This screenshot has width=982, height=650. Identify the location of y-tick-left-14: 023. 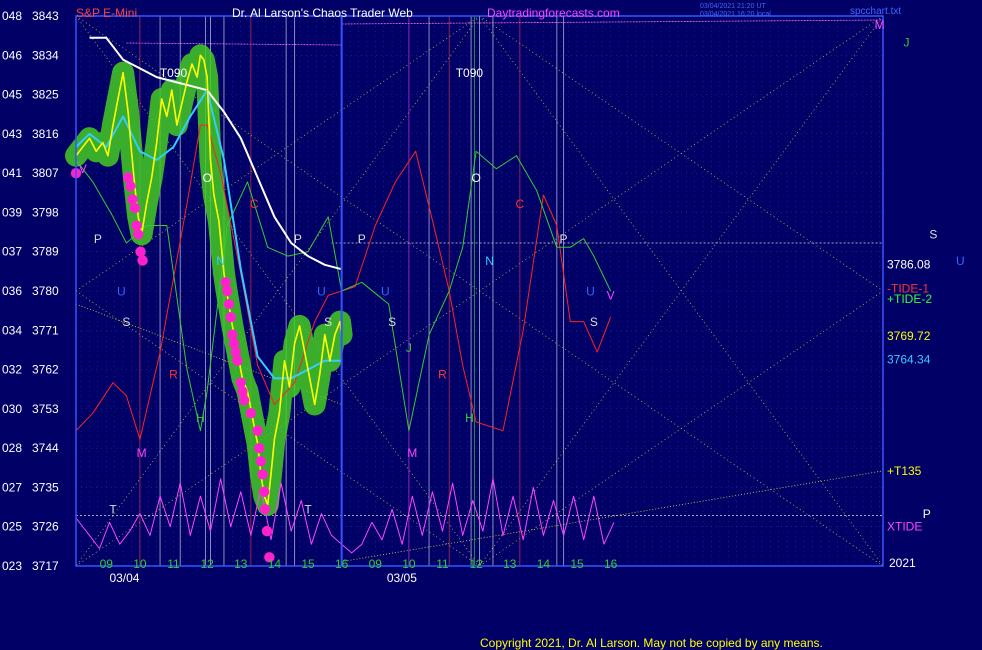
(12, 566).